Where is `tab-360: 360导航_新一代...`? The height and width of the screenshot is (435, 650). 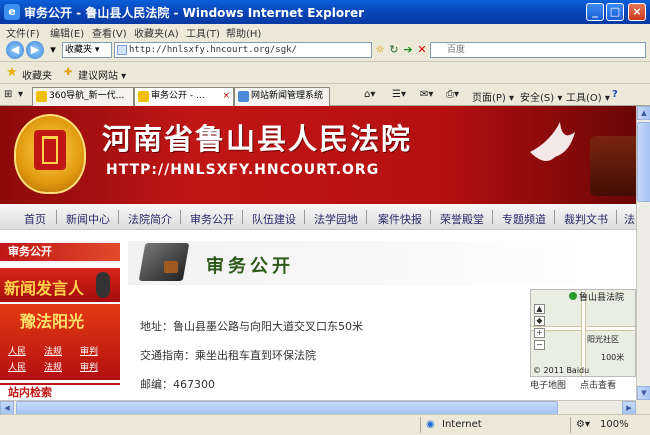 tab-360: 360导航_新一代... is located at coordinates (83, 96).